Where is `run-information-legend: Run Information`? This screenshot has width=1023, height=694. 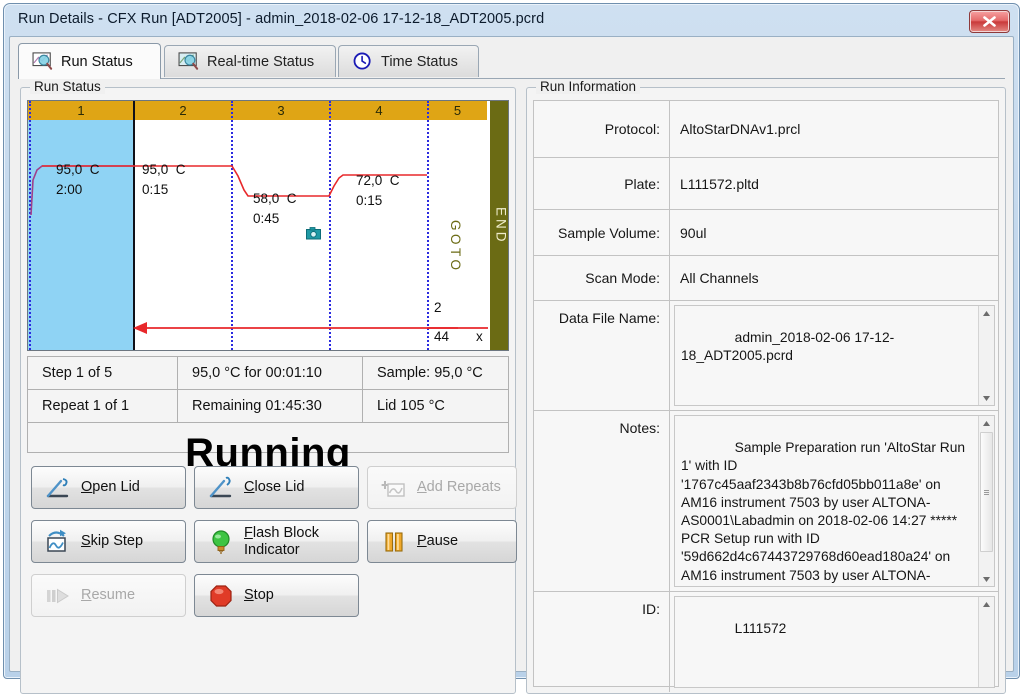 run-information-legend: Run Information is located at coordinates (588, 86).